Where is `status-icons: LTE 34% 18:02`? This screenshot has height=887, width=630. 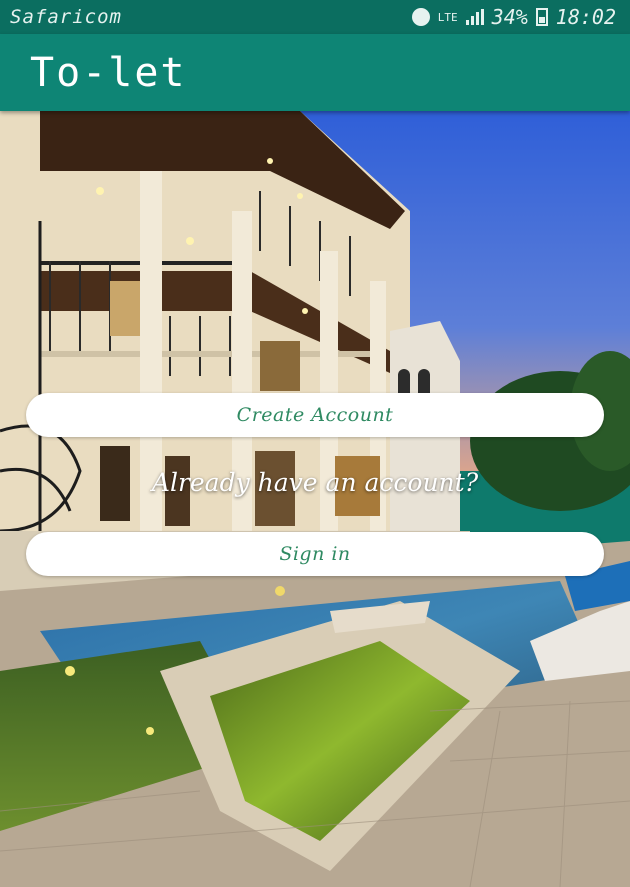
status-icons: LTE 34% 18:02 is located at coordinates (513, 17).